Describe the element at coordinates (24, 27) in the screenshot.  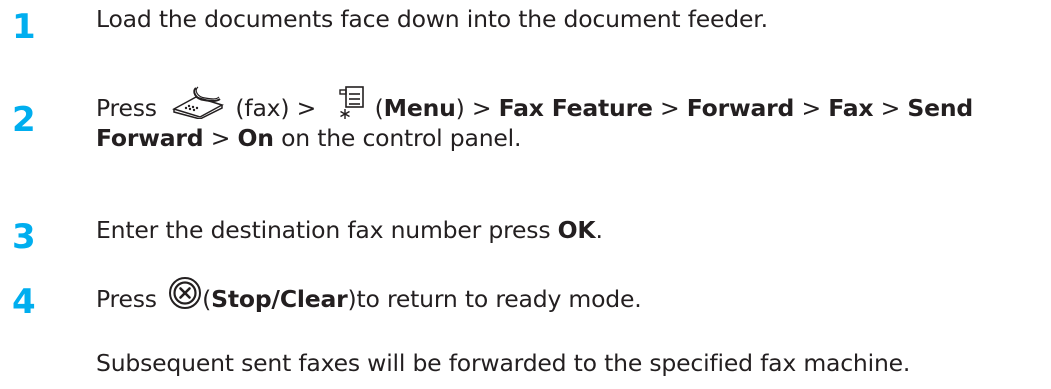
I see `step-number: 1` at that location.